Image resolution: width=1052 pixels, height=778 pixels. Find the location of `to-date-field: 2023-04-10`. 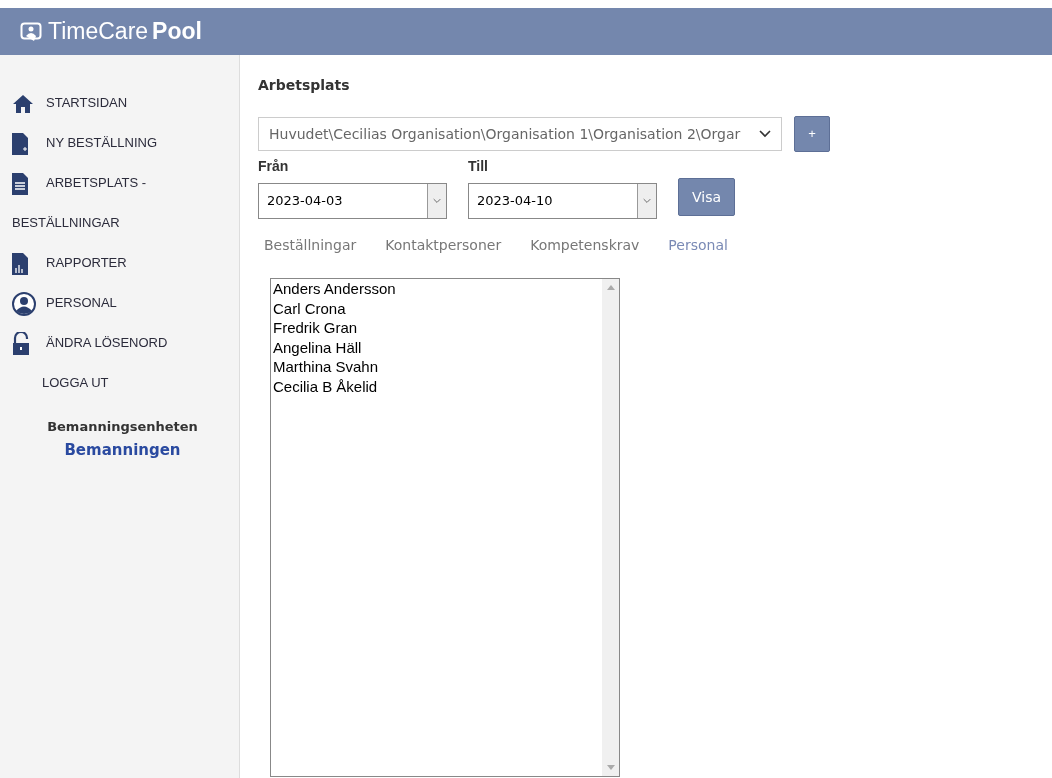

to-date-field: 2023-04-10 is located at coordinates (562, 201).